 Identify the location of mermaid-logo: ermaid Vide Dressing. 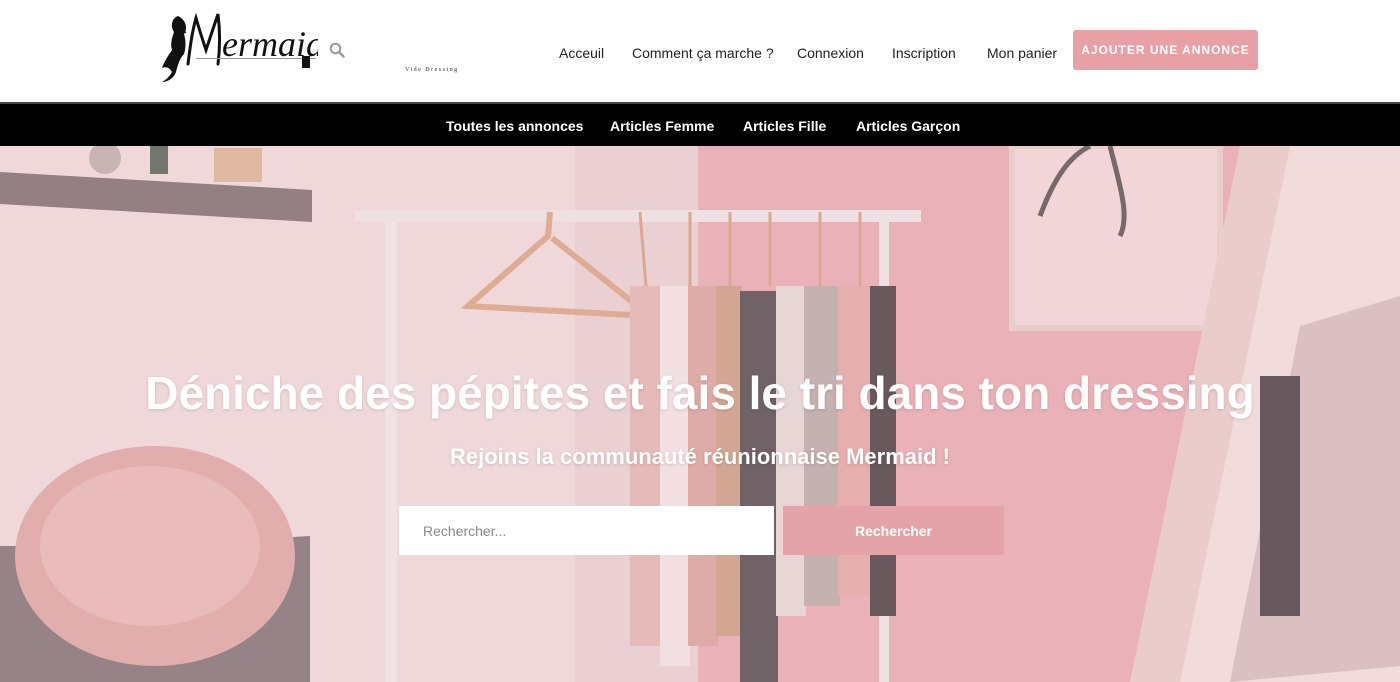
(308, 46).